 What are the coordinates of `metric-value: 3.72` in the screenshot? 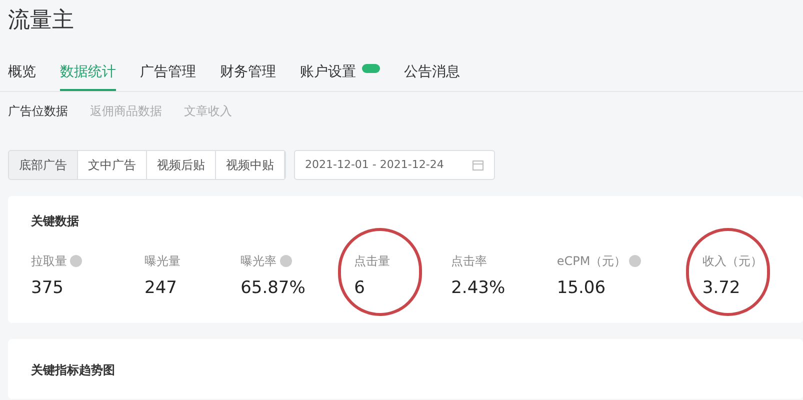 It's located at (722, 288).